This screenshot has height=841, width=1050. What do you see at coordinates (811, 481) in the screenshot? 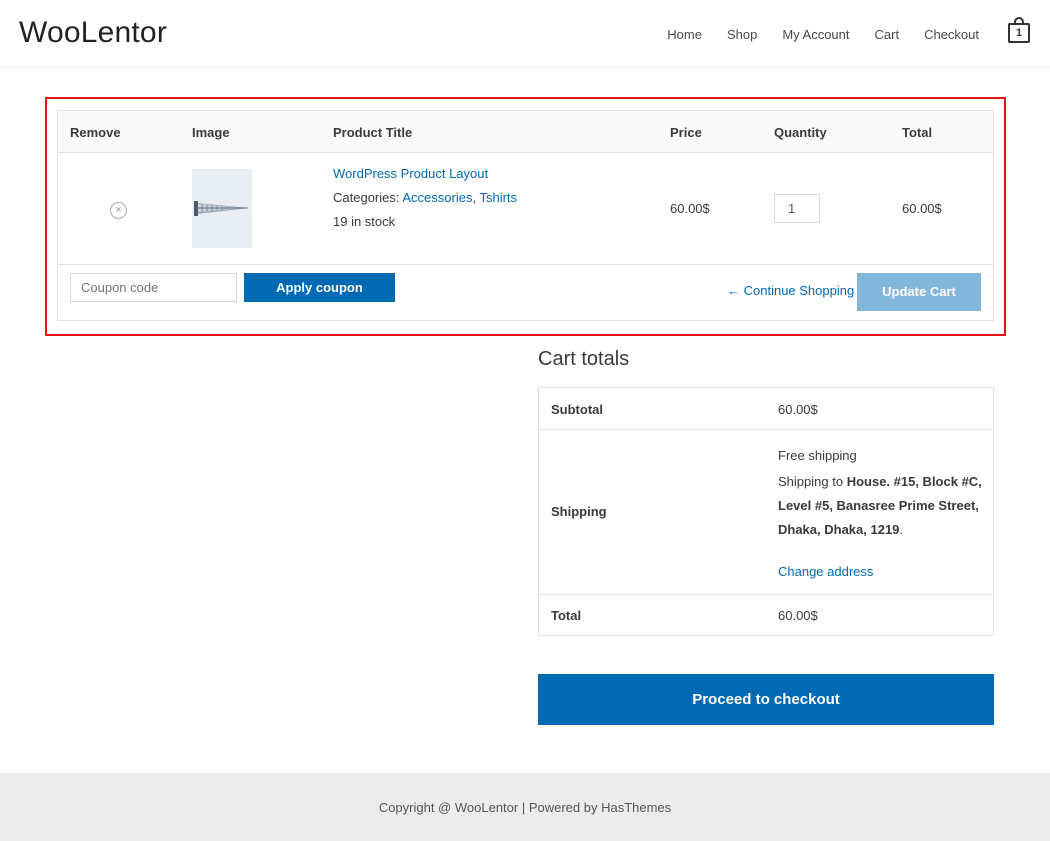
I see `shipping-to-prefix: Shipping to` at bounding box center [811, 481].